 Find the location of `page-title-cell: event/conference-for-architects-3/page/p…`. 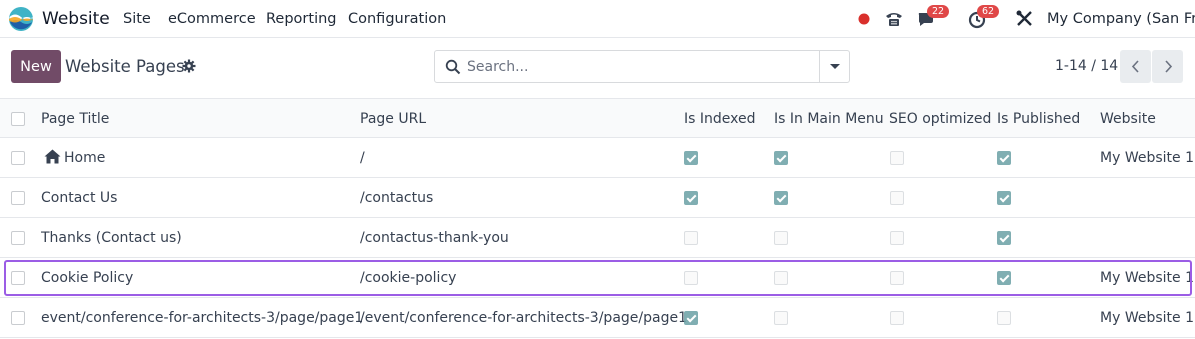

page-title-cell: event/conference-for-architects-3/page/p… is located at coordinates (202, 318).